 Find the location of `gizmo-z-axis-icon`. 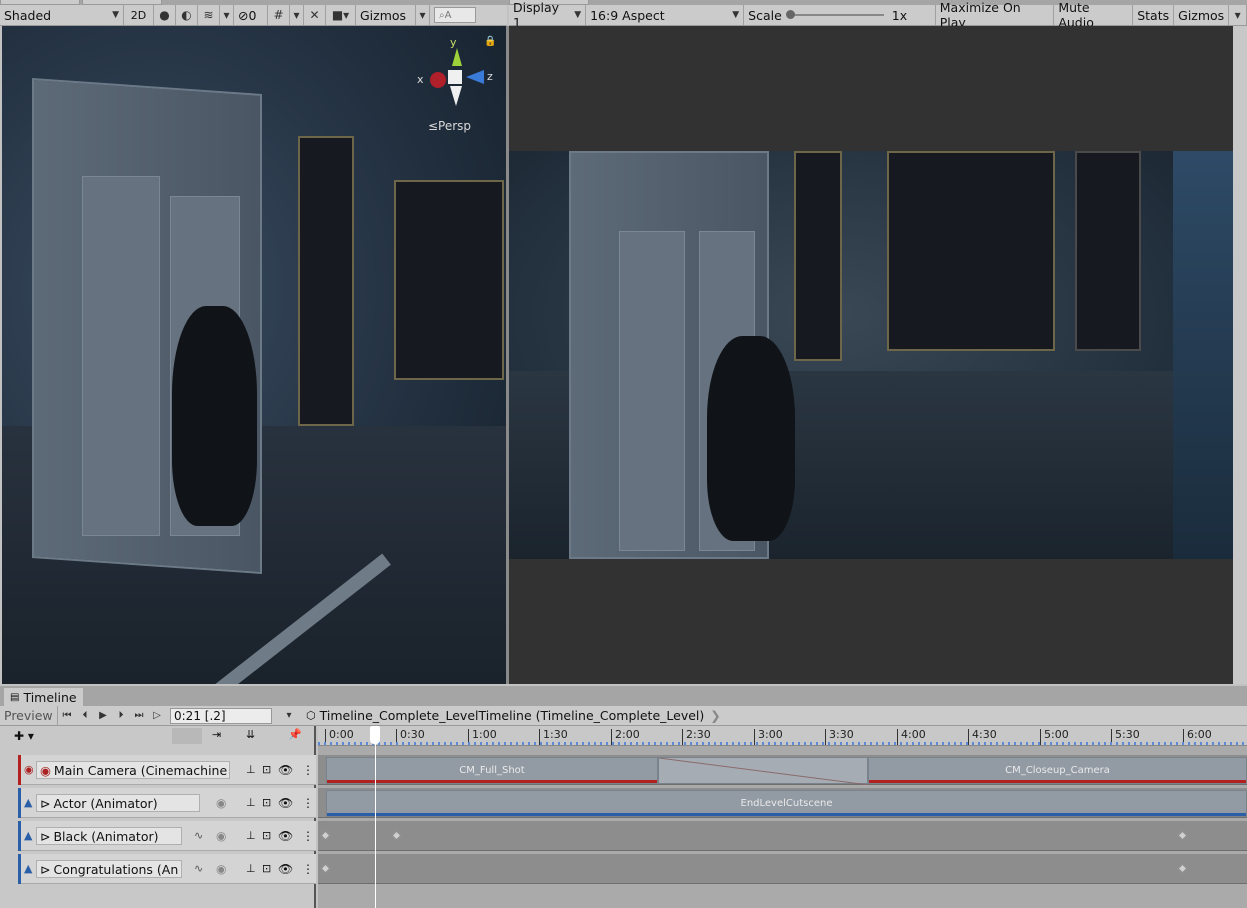

gizmo-z-axis-icon is located at coordinates (475, 77).